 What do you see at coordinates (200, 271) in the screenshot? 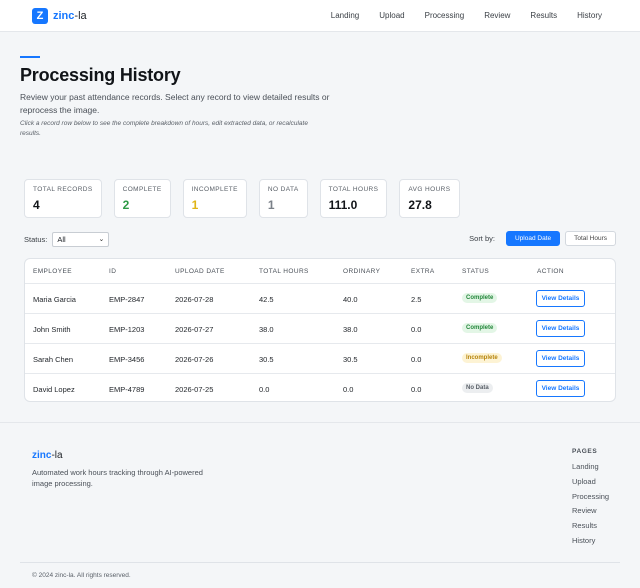
I see `column-header-upload-date: Upload Date` at bounding box center [200, 271].